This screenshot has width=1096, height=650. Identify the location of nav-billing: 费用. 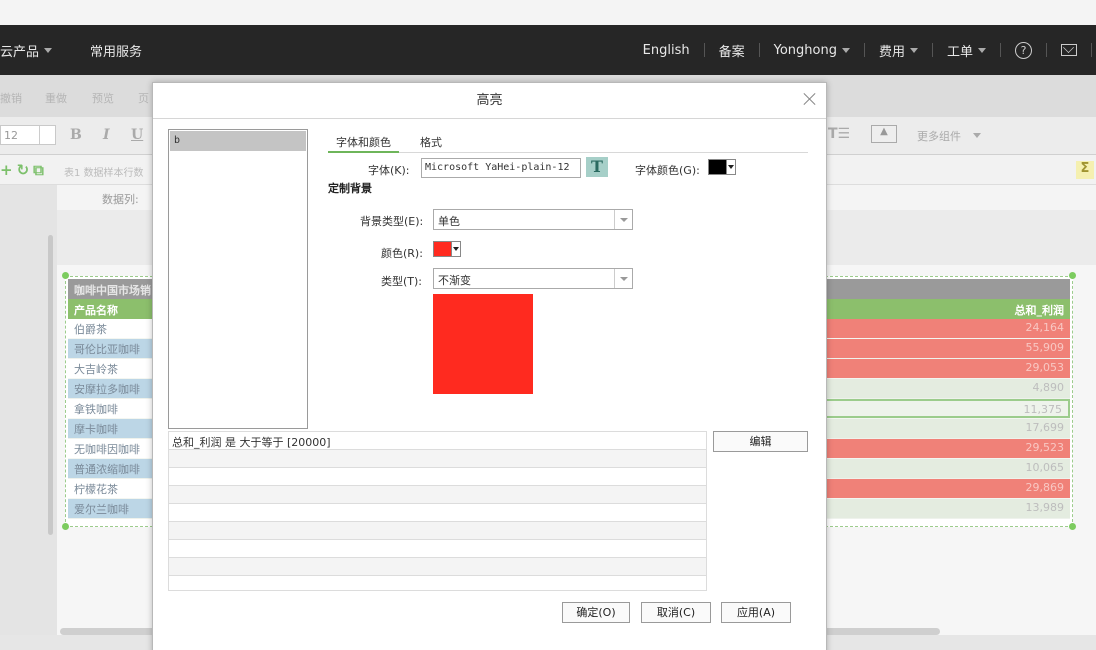
(898, 50).